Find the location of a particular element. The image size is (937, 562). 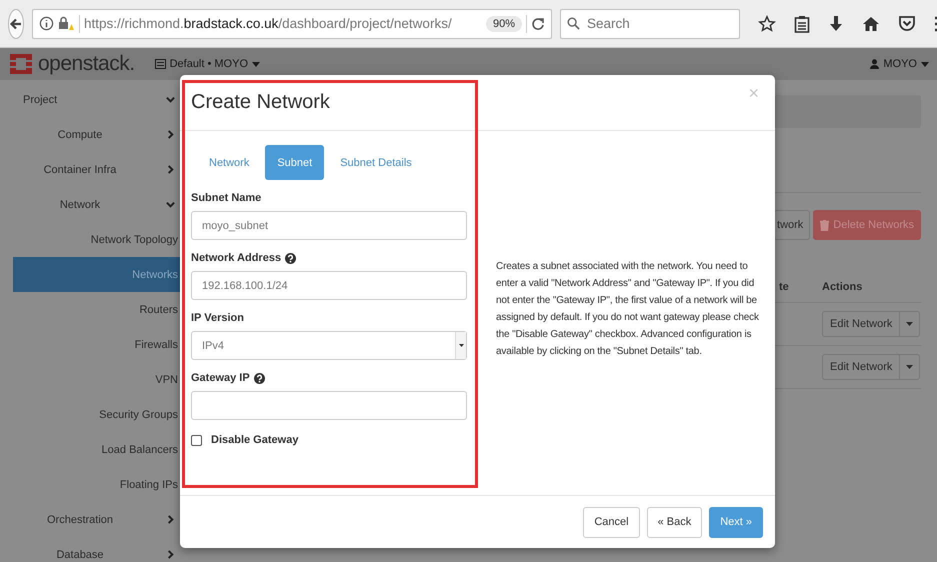

user-menu: MOYO is located at coordinates (899, 64).